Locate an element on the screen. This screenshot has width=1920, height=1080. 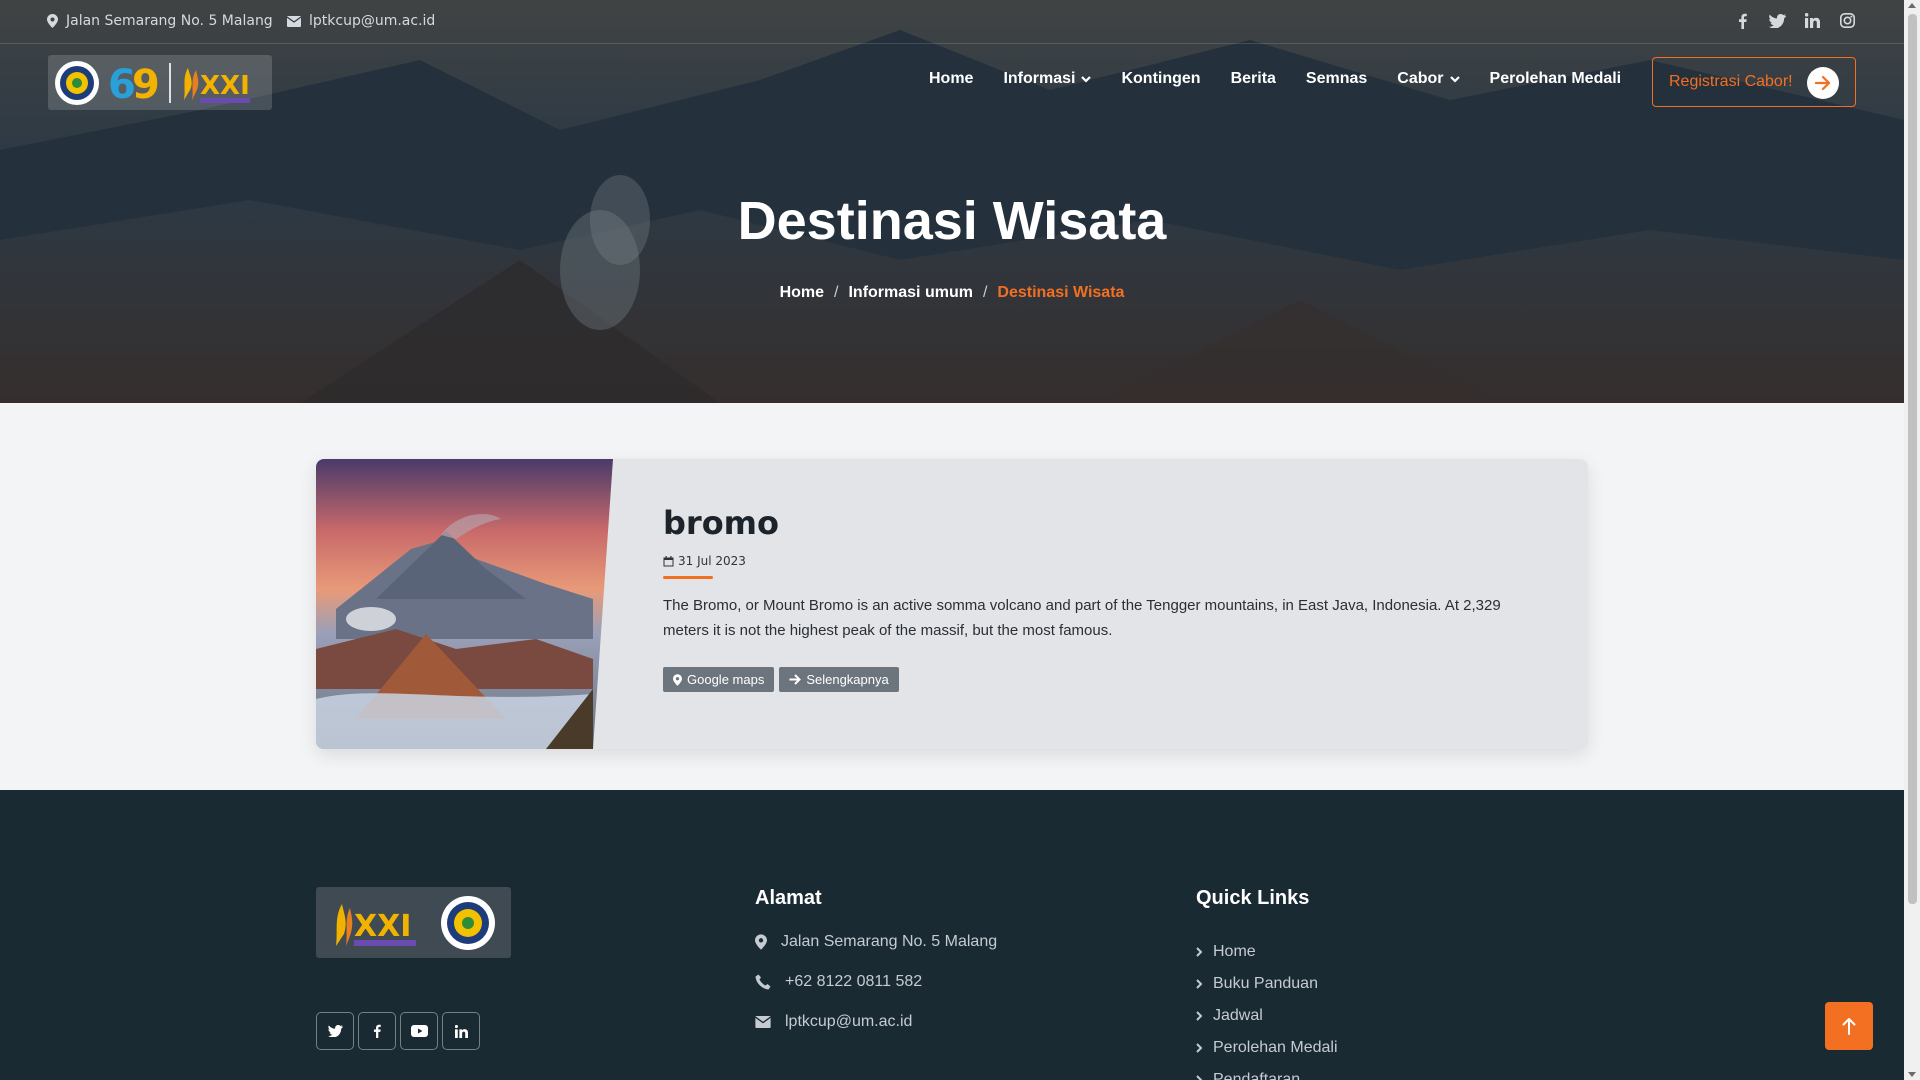
facebook-button is located at coordinates (377, 1031).